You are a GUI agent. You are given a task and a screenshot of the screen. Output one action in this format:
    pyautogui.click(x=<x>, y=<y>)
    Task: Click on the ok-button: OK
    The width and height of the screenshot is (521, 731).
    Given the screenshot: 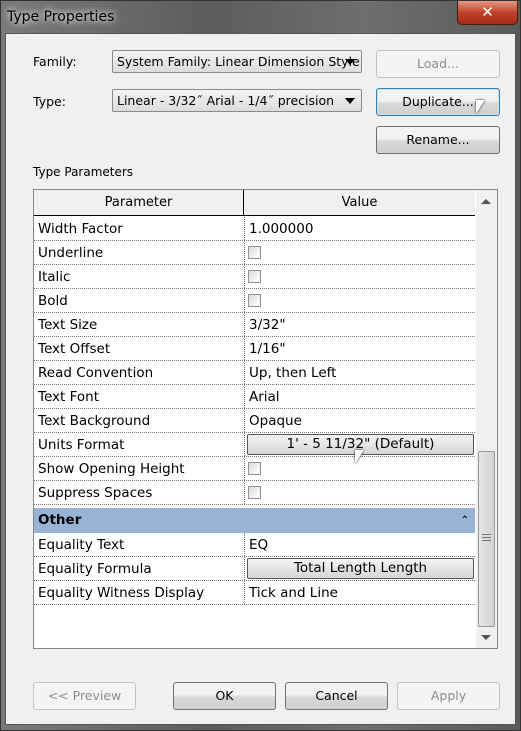 What is the action you would take?
    pyautogui.click(x=224, y=696)
    